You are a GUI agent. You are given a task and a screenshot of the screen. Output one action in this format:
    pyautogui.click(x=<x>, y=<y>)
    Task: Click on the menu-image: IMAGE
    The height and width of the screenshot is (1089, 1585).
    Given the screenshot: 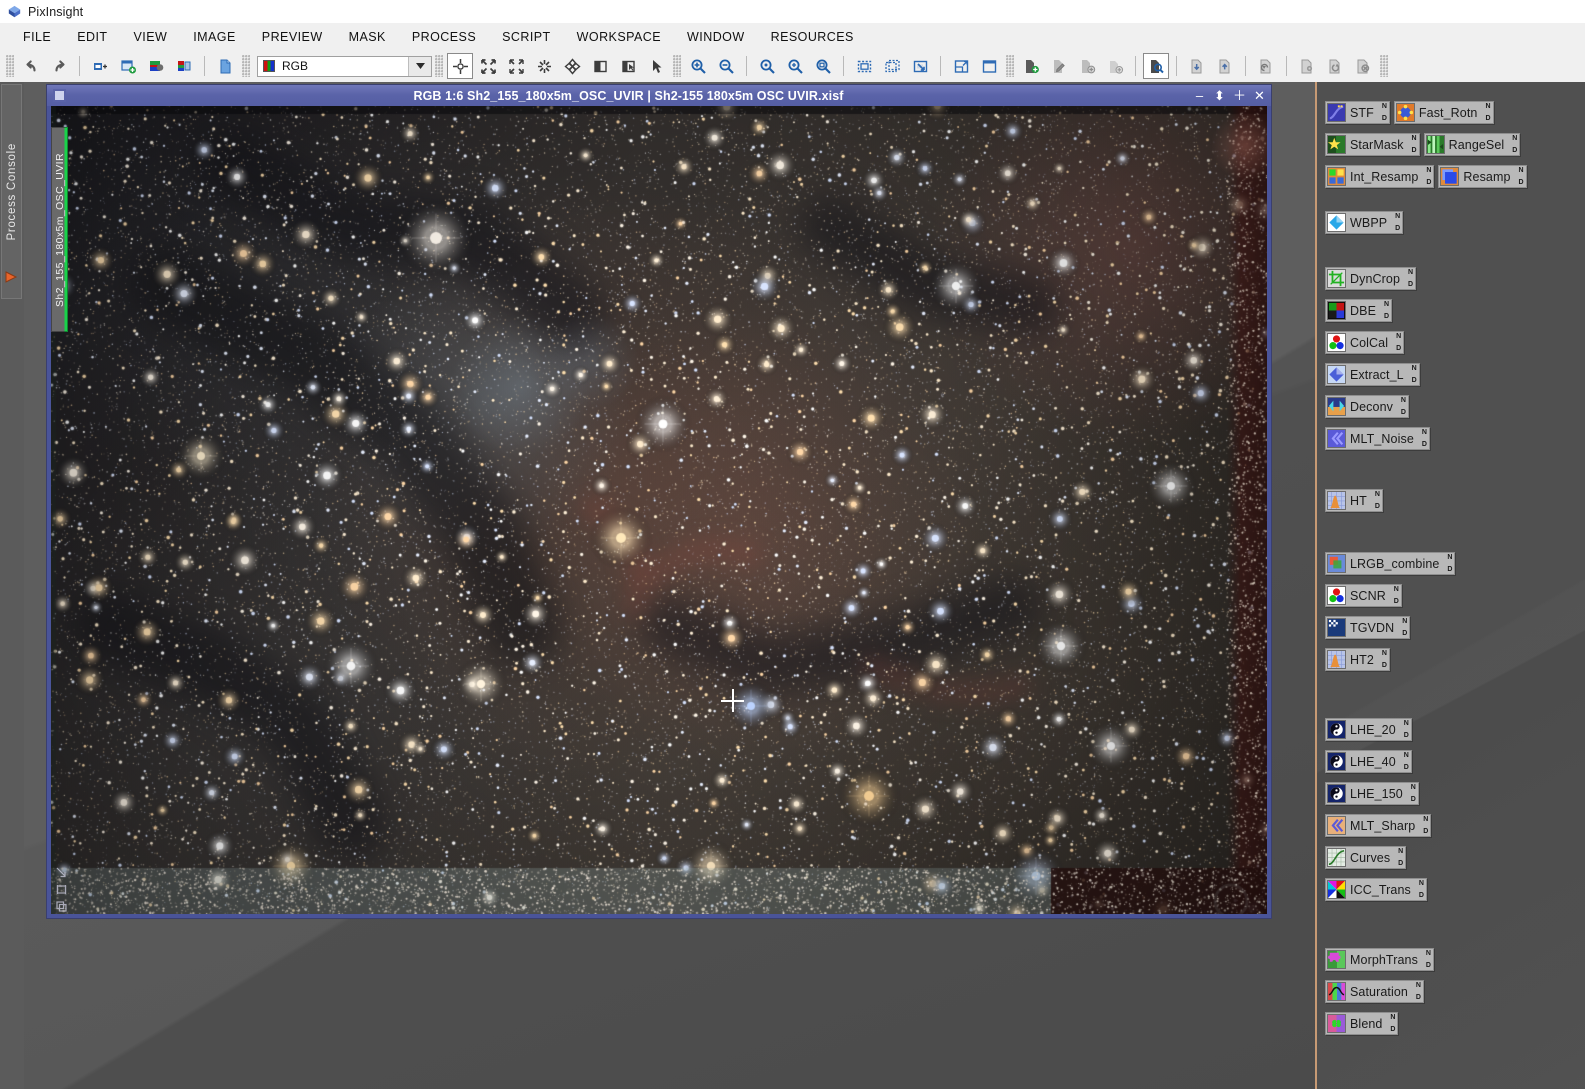 What is the action you would take?
    pyautogui.click(x=214, y=37)
    